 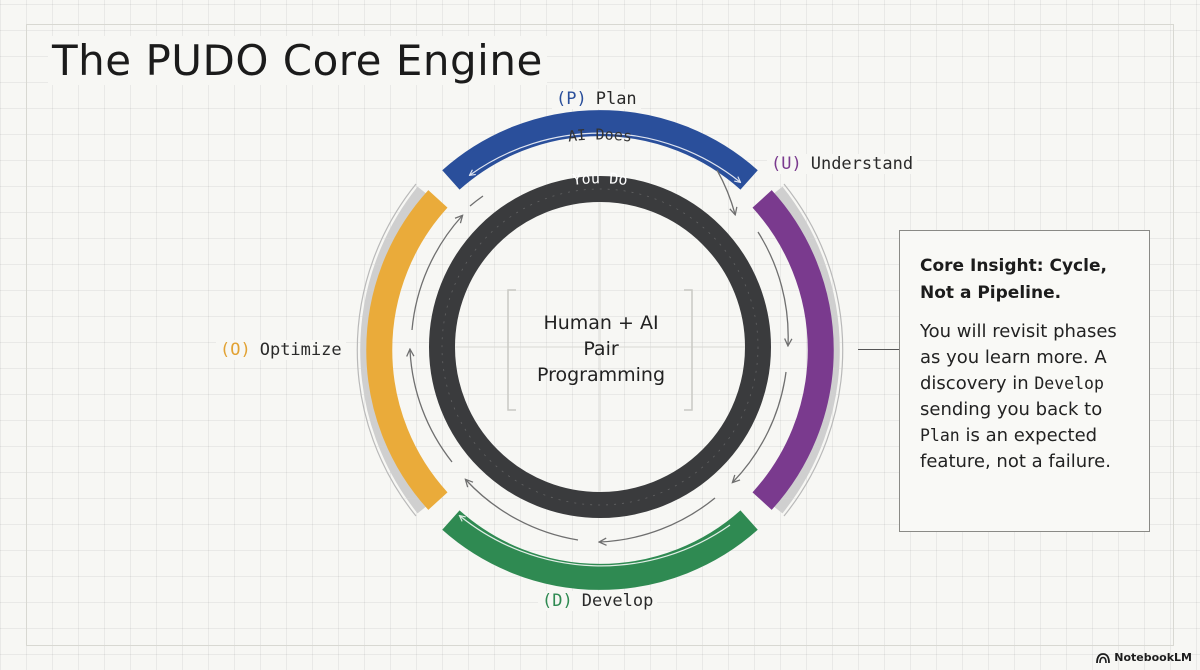 What do you see at coordinates (1069, 383) in the screenshot?
I see `callout-code-develop: Develop` at bounding box center [1069, 383].